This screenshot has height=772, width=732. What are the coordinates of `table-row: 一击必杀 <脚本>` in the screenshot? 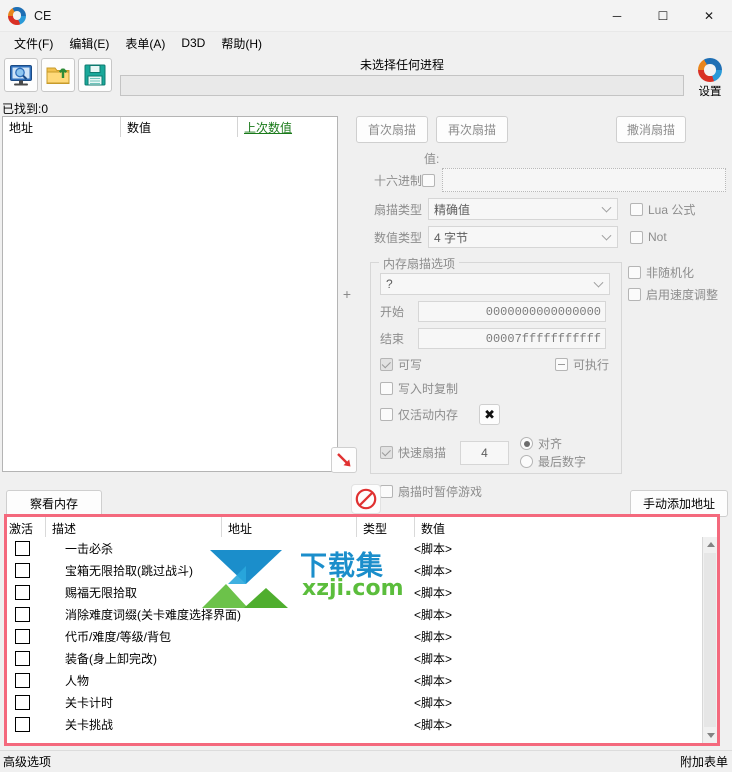 It's located at (362, 548).